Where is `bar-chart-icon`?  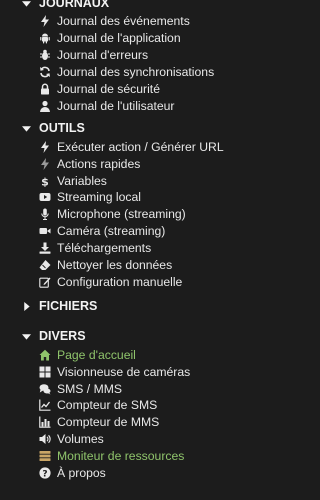 bar-chart-icon is located at coordinates (44, 422).